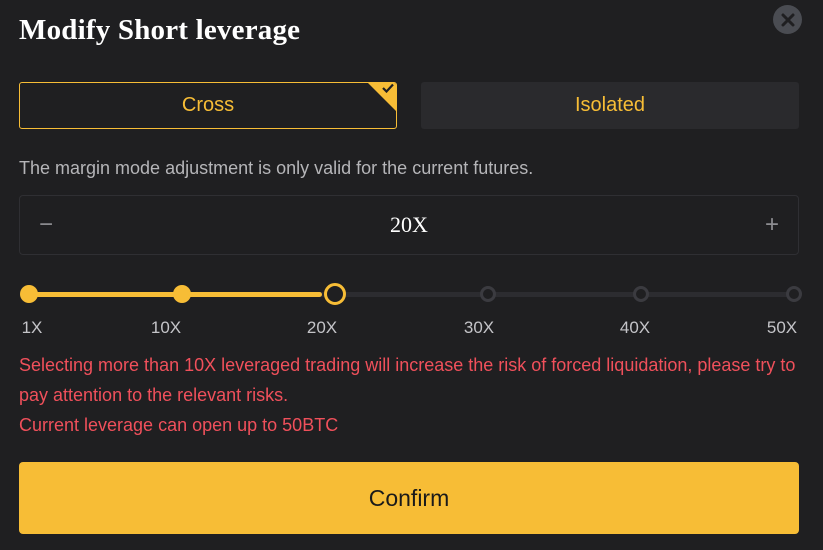 This screenshot has width=823, height=550. What do you see at coordinates (322, 328) in the screenshot?
I see `slider-tick-label: 20X` at bounding box center [322, 328].